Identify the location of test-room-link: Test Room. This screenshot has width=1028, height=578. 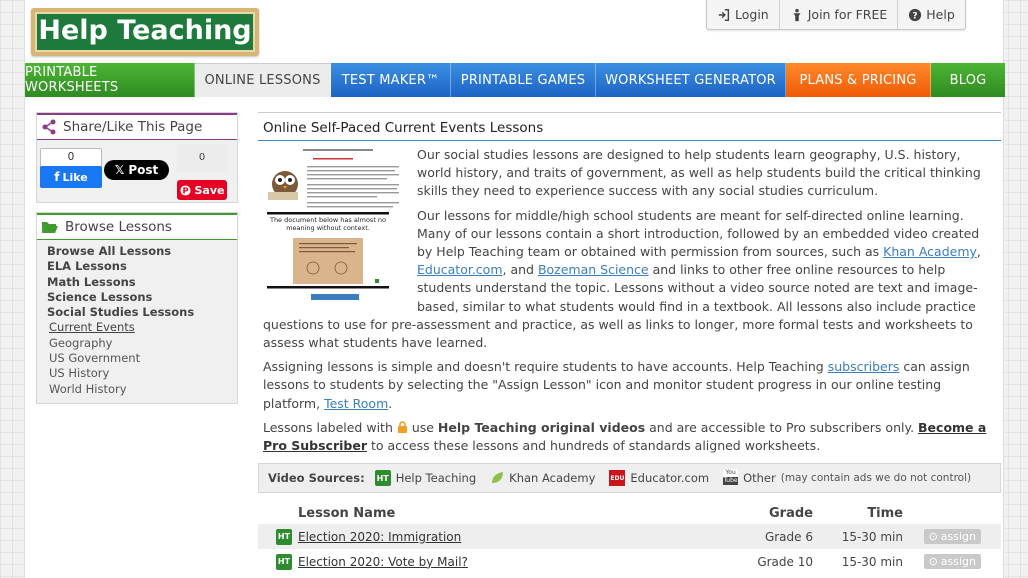
(356, 403).